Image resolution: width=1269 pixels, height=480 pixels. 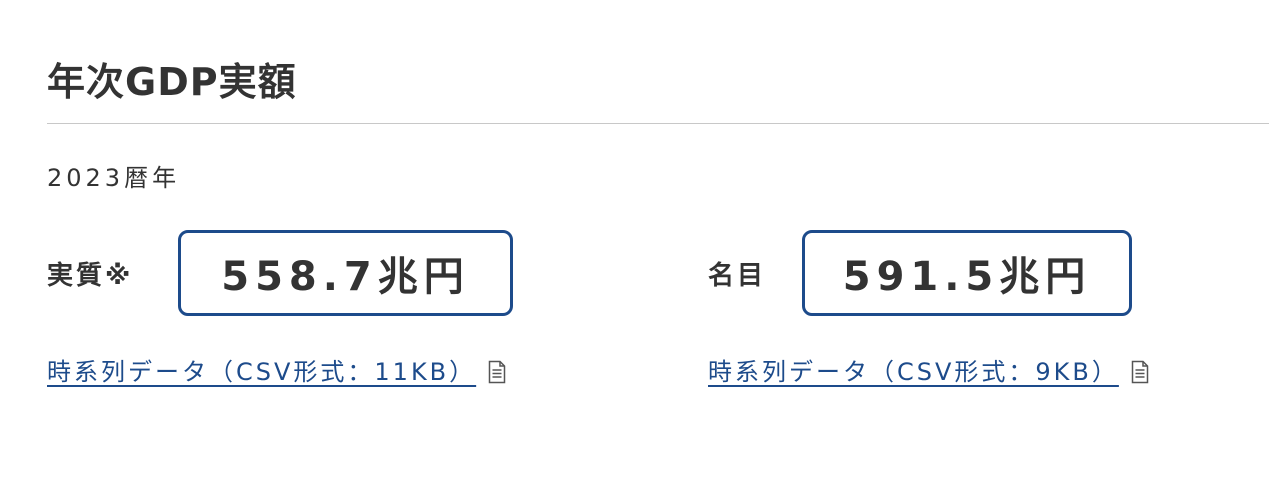 I want to click on title-divider, so click(x=658, y=123).